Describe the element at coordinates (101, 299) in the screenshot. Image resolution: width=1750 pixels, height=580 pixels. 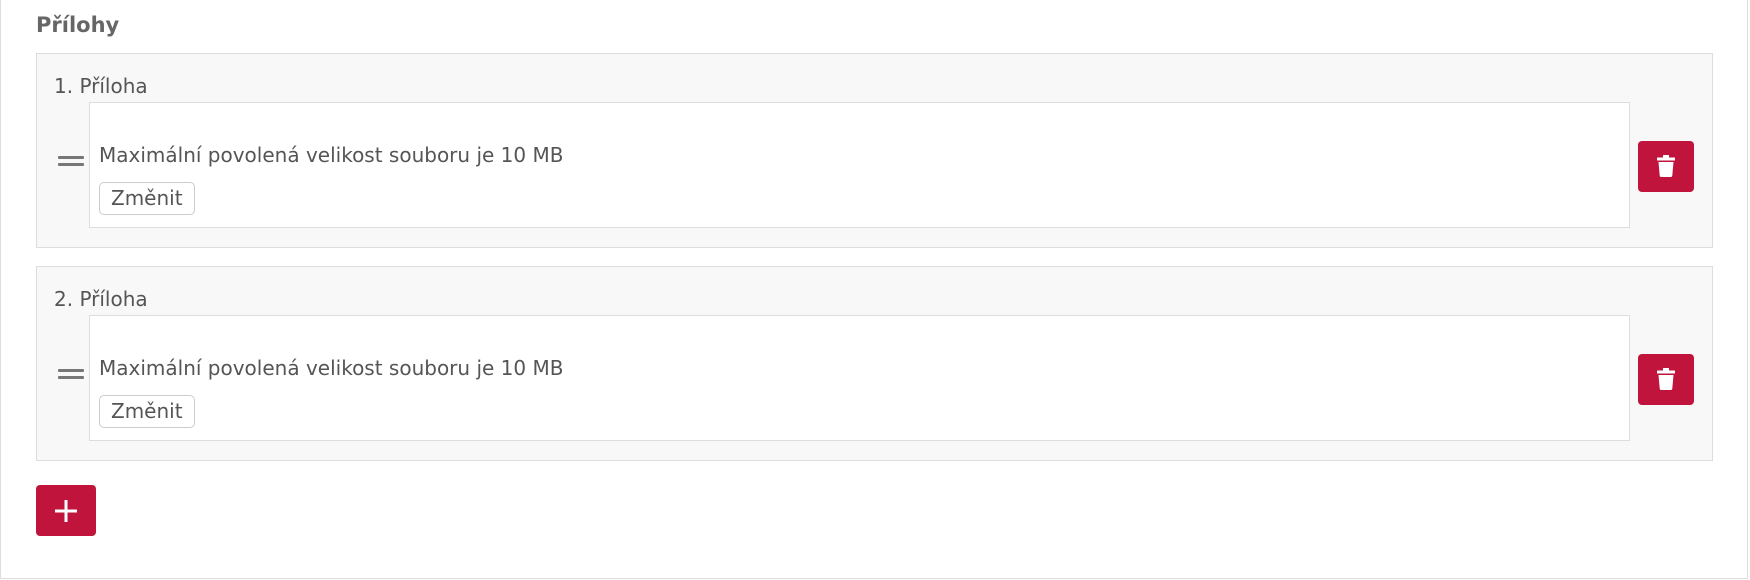
I see `attachment-label: 2. Příloha` at that location.